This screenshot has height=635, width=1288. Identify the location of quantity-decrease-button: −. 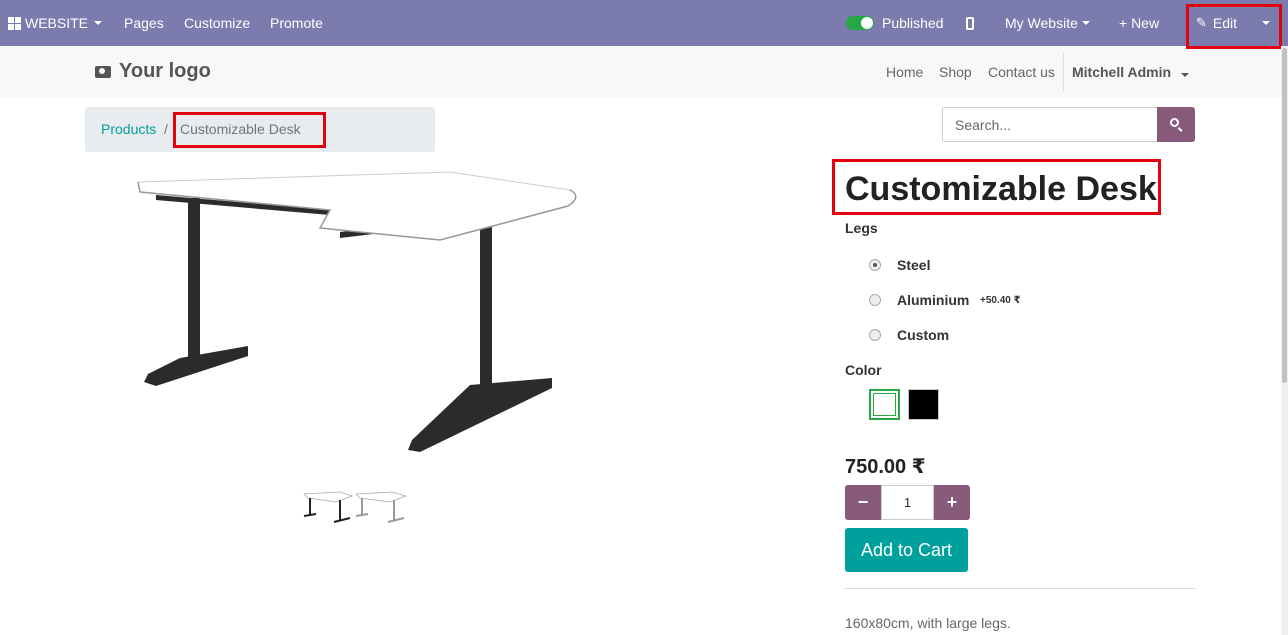
(863, 502).